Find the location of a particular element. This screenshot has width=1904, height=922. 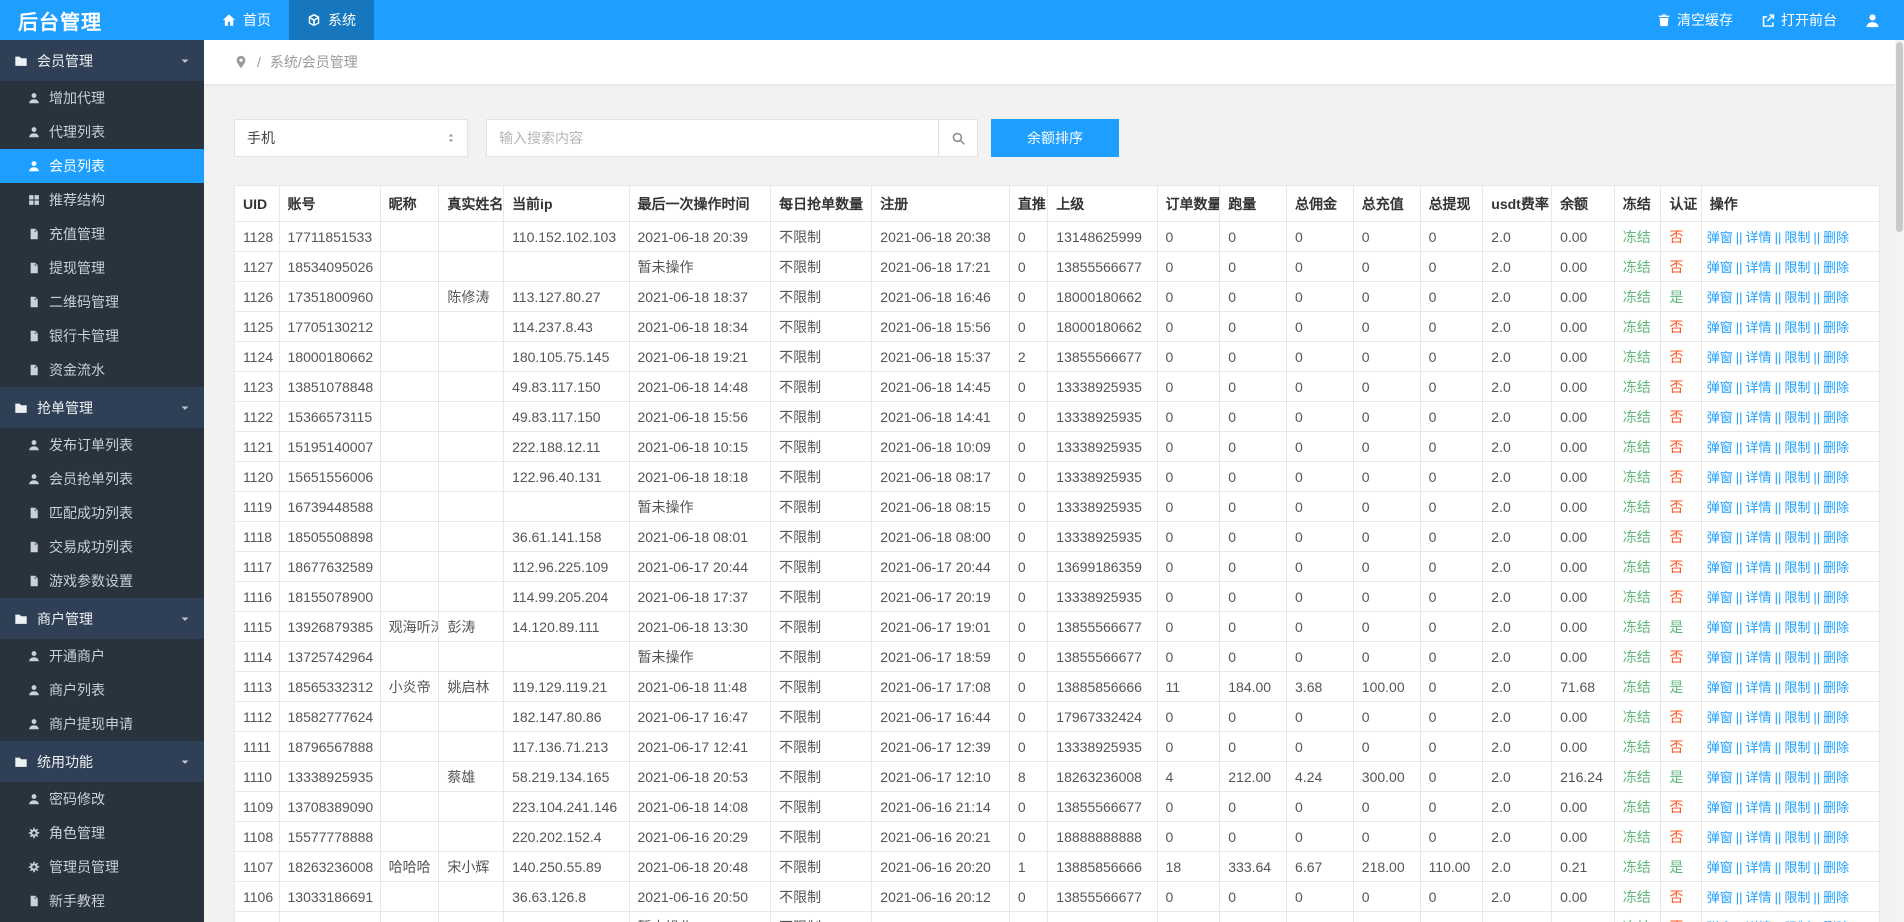

sidebar-section-order-grab-management: 抢单管理 is located at coordinates (102, 407).